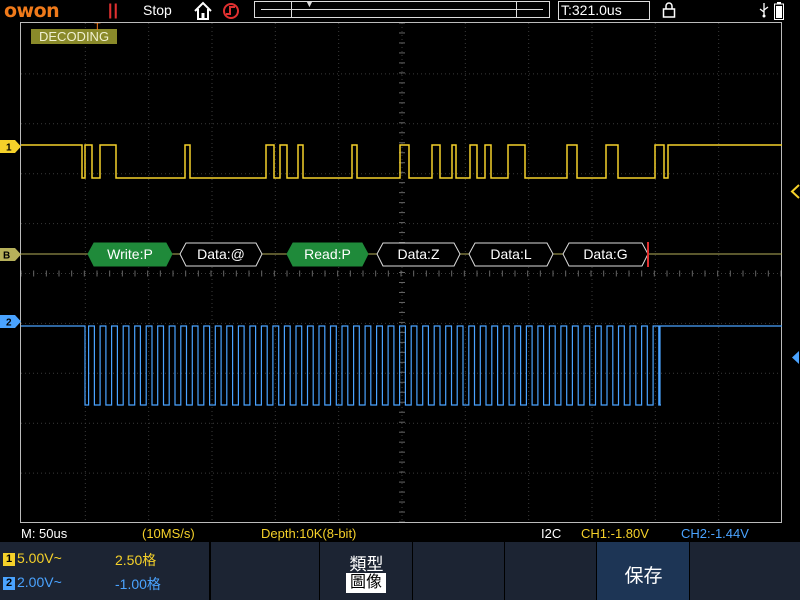  I want to click on type-label: 類型, so click(366, 564).